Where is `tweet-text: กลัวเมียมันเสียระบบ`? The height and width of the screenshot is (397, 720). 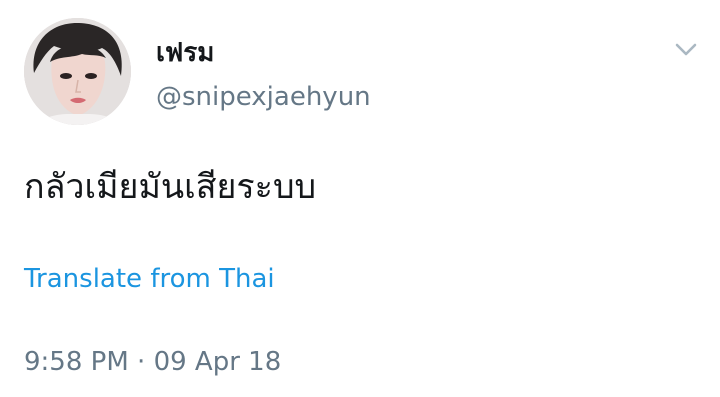
tweet-text: กลัวเมียมันเสียระบบ is located at coordinates (170, 187).